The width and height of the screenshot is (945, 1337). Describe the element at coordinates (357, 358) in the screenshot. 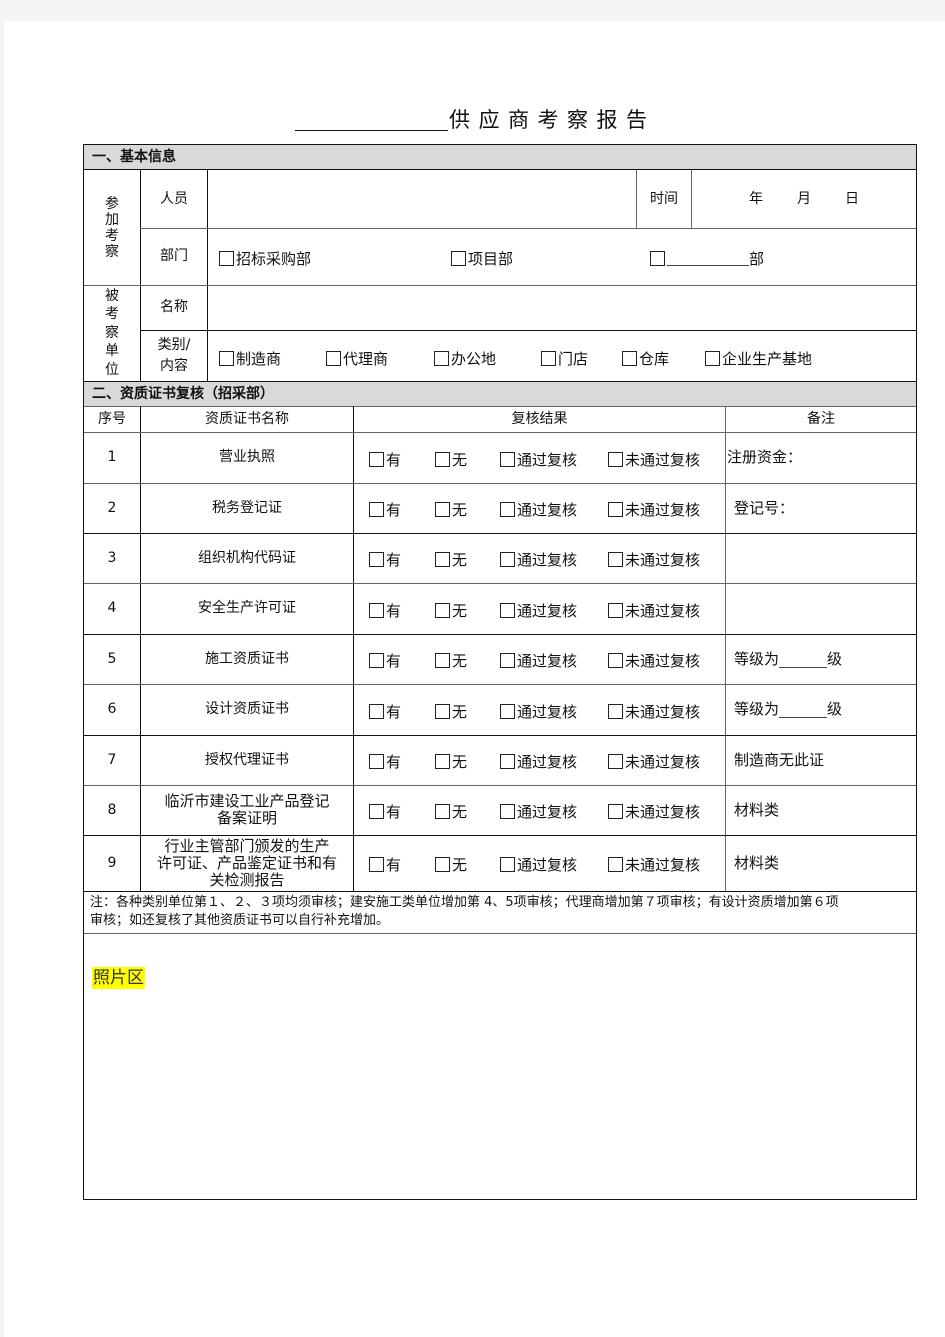

I see `category-option-agent: 代理商` at that location.